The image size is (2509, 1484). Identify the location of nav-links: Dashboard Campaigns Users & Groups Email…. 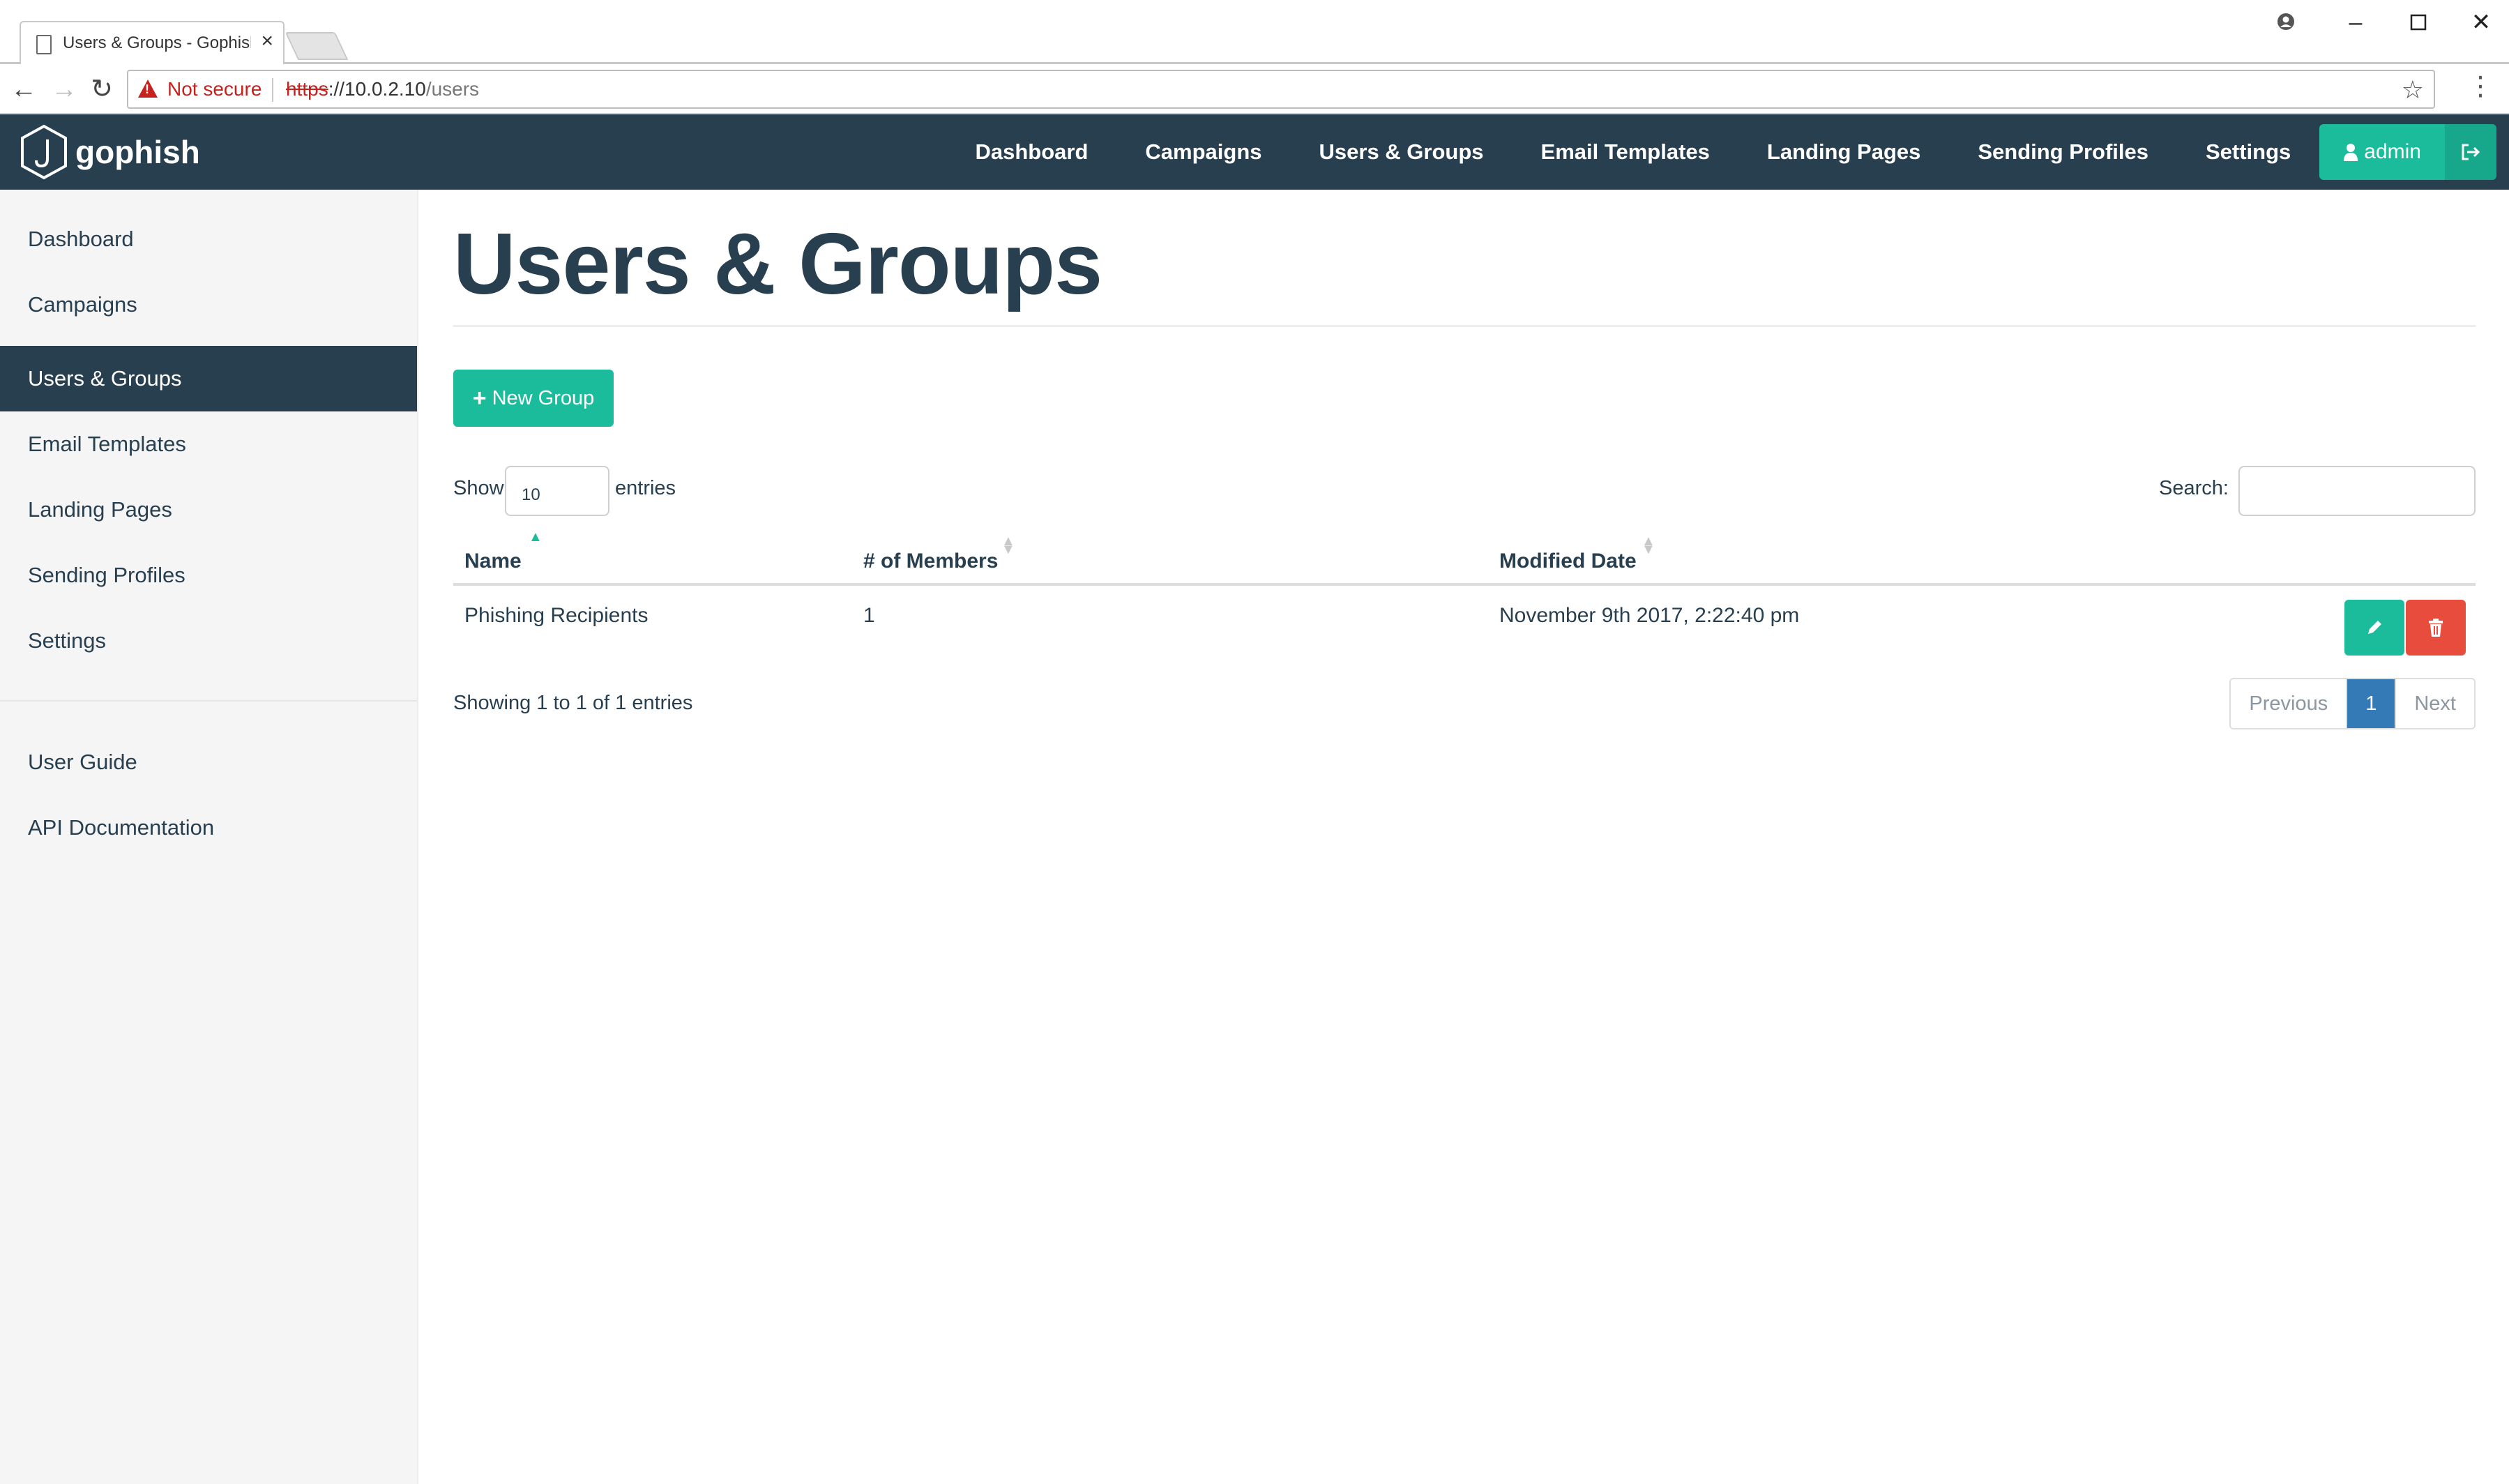
(1728, 152).